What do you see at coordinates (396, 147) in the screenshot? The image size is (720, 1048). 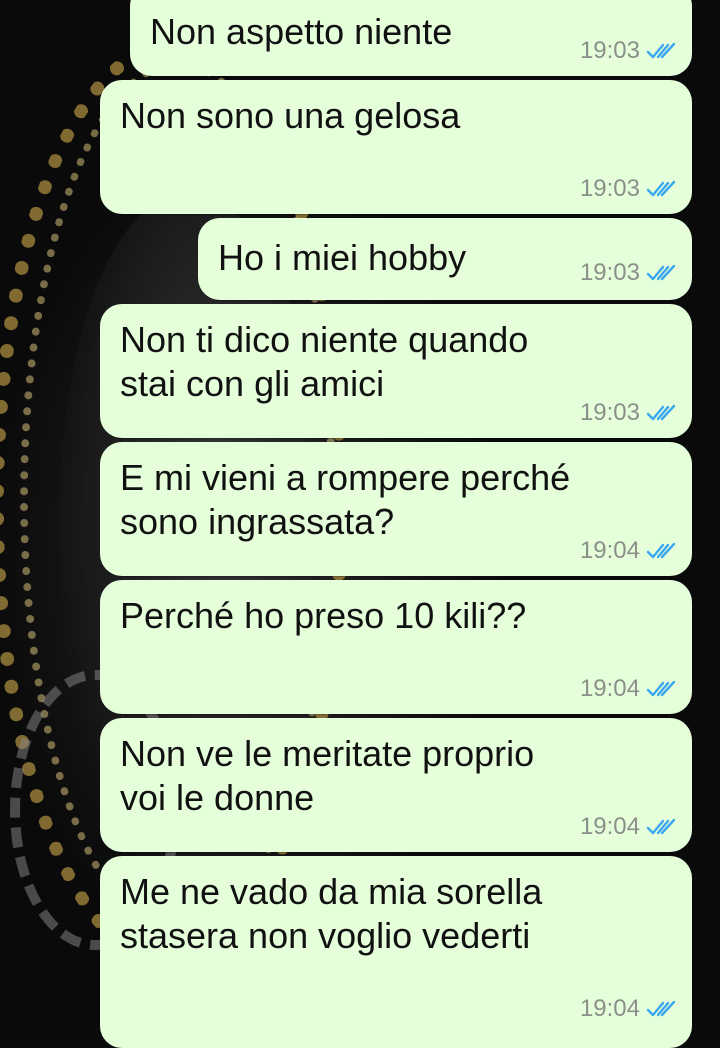 I see `message-bubble: Non sono una gelosa 19:03` at bounding box center [396, 147].